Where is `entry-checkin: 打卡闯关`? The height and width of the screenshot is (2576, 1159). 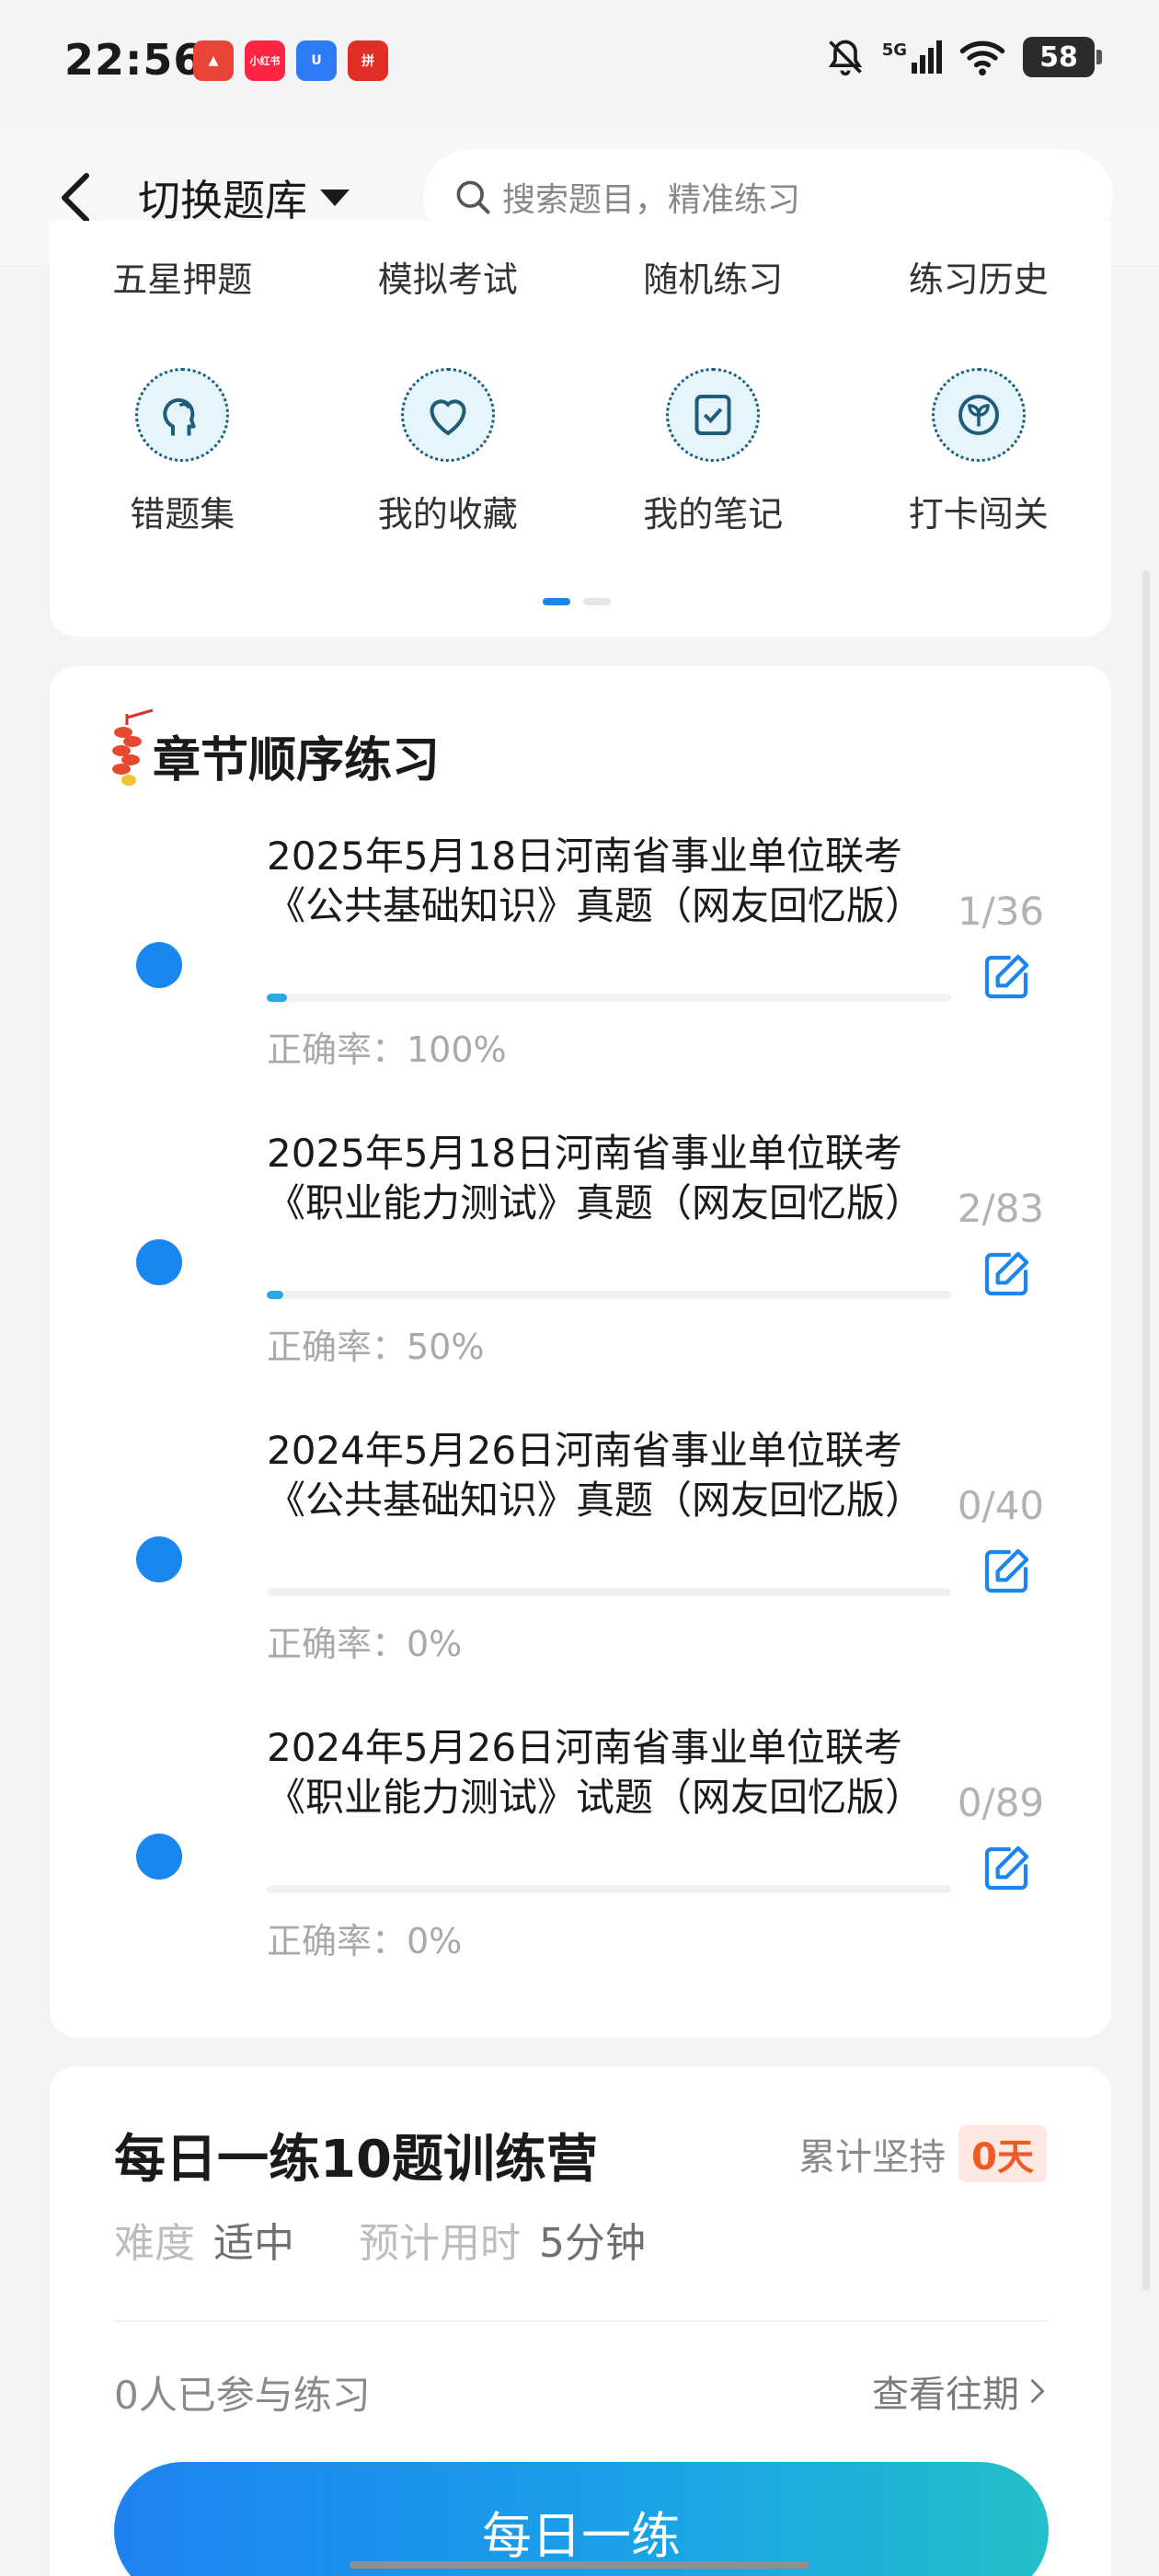
entry-checkin: 打卡闯关 is located at coordinates (979, 452).